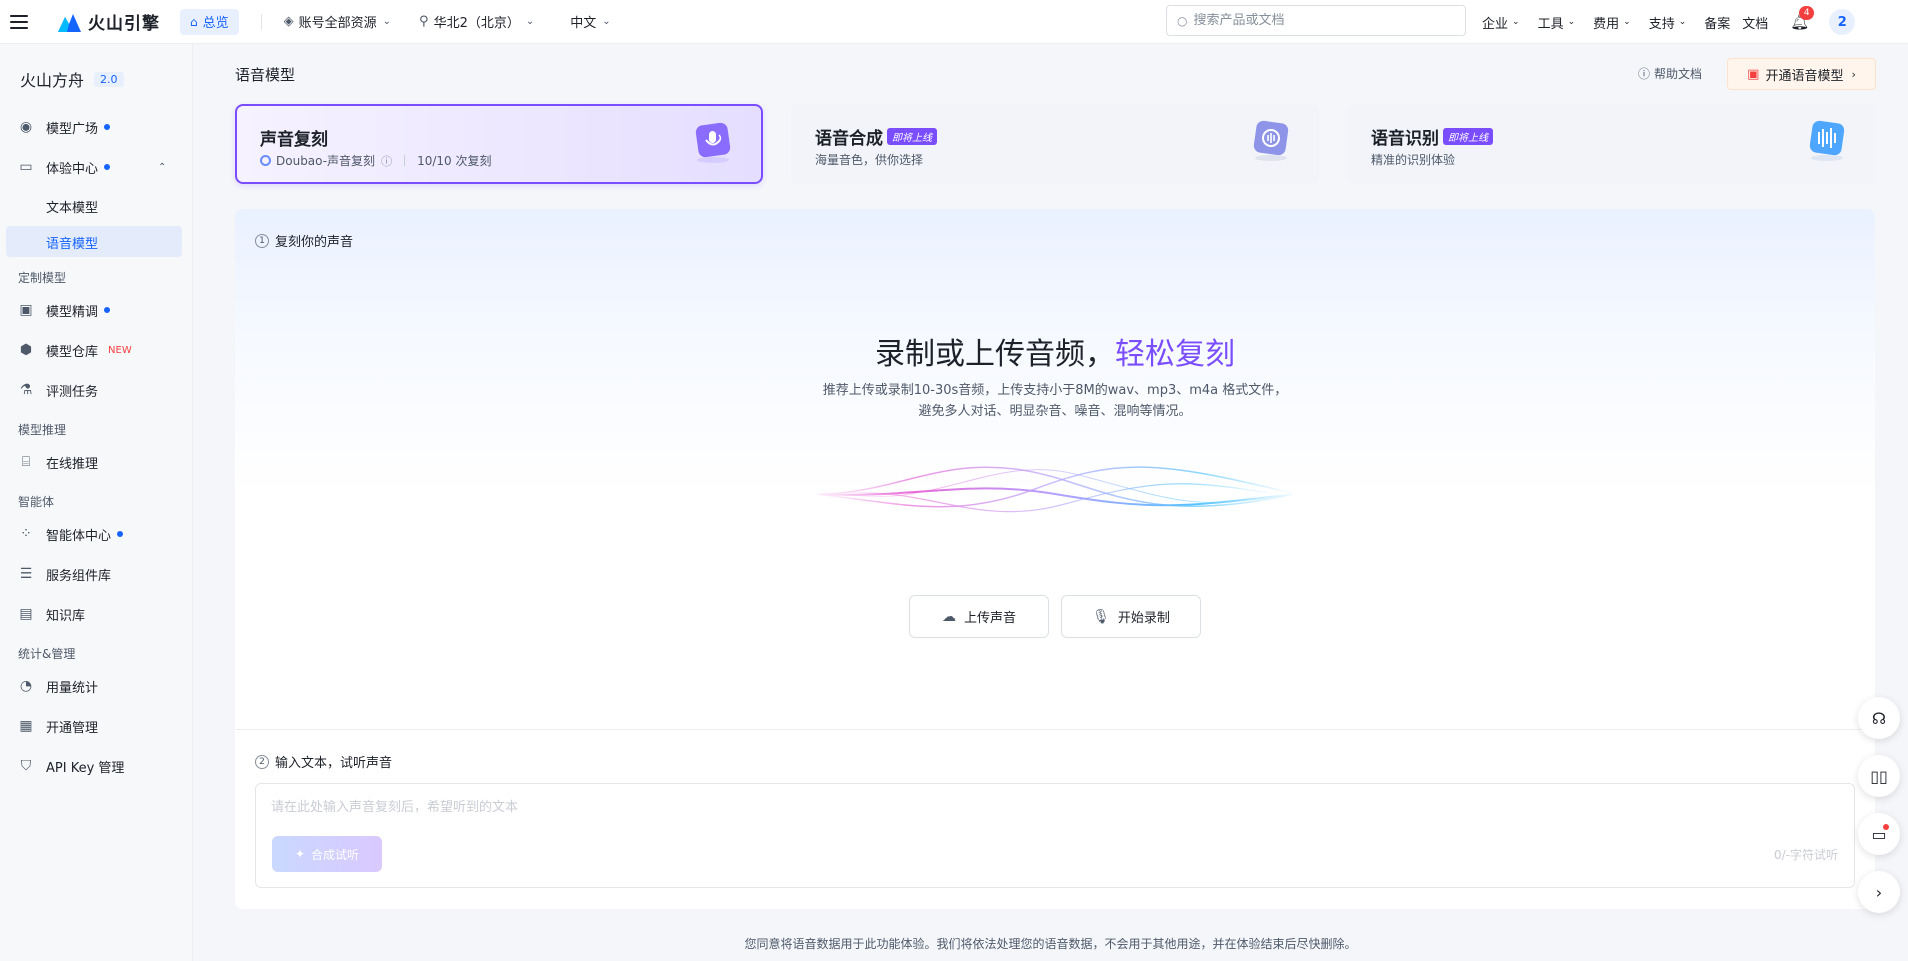 The image size is (1908, 961). Describe the element at coordinates (58, 686) in the screenshot. I see `sidebar-item-usage-stats: ◔ 用量统计` at that location.